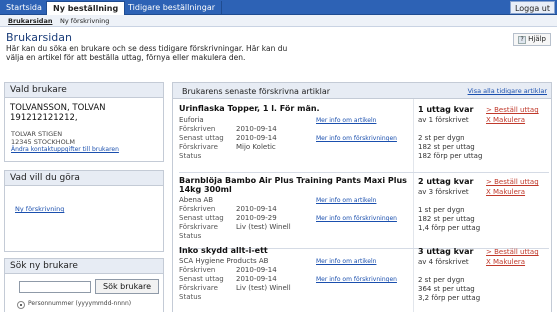 The width and height of the screenshot is (557, 312). I want to click on remaining-sub: av 1 förskrivet, so click(443, 120).